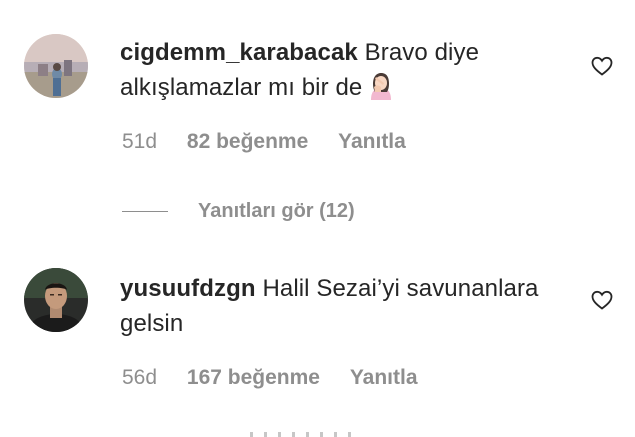 The width and height of the screenshot is (635, 437). Describe the element at coordinates (276, 210) in the screenshot. I see `view-replies-label: Yanıtları gör (12)` at that location.